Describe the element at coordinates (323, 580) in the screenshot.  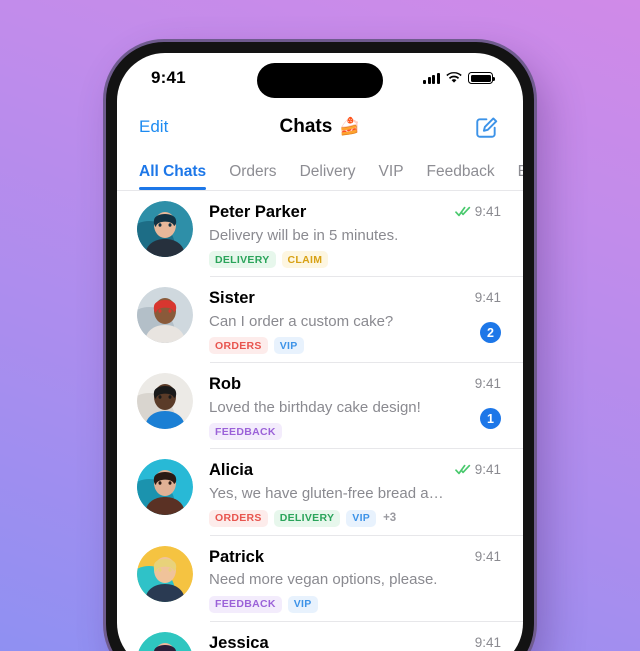
I see `chat-preview-message: Need more vegan options, please.` at that location.